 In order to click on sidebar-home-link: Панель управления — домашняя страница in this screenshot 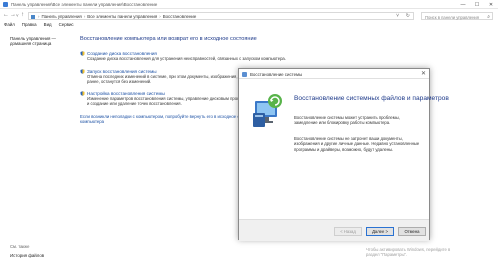, I will do `click(40, 41)`.